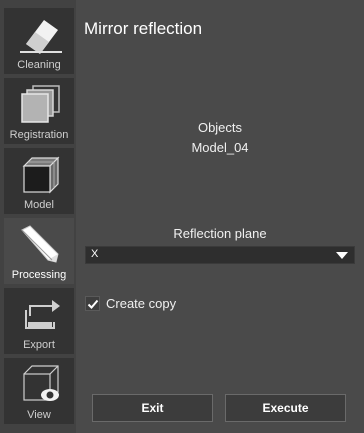 This screenshot has width=364, height=433. Describe the element at coordinates (39, 415) in the screenshot. I see `sidebar-item-label: View` at that location.